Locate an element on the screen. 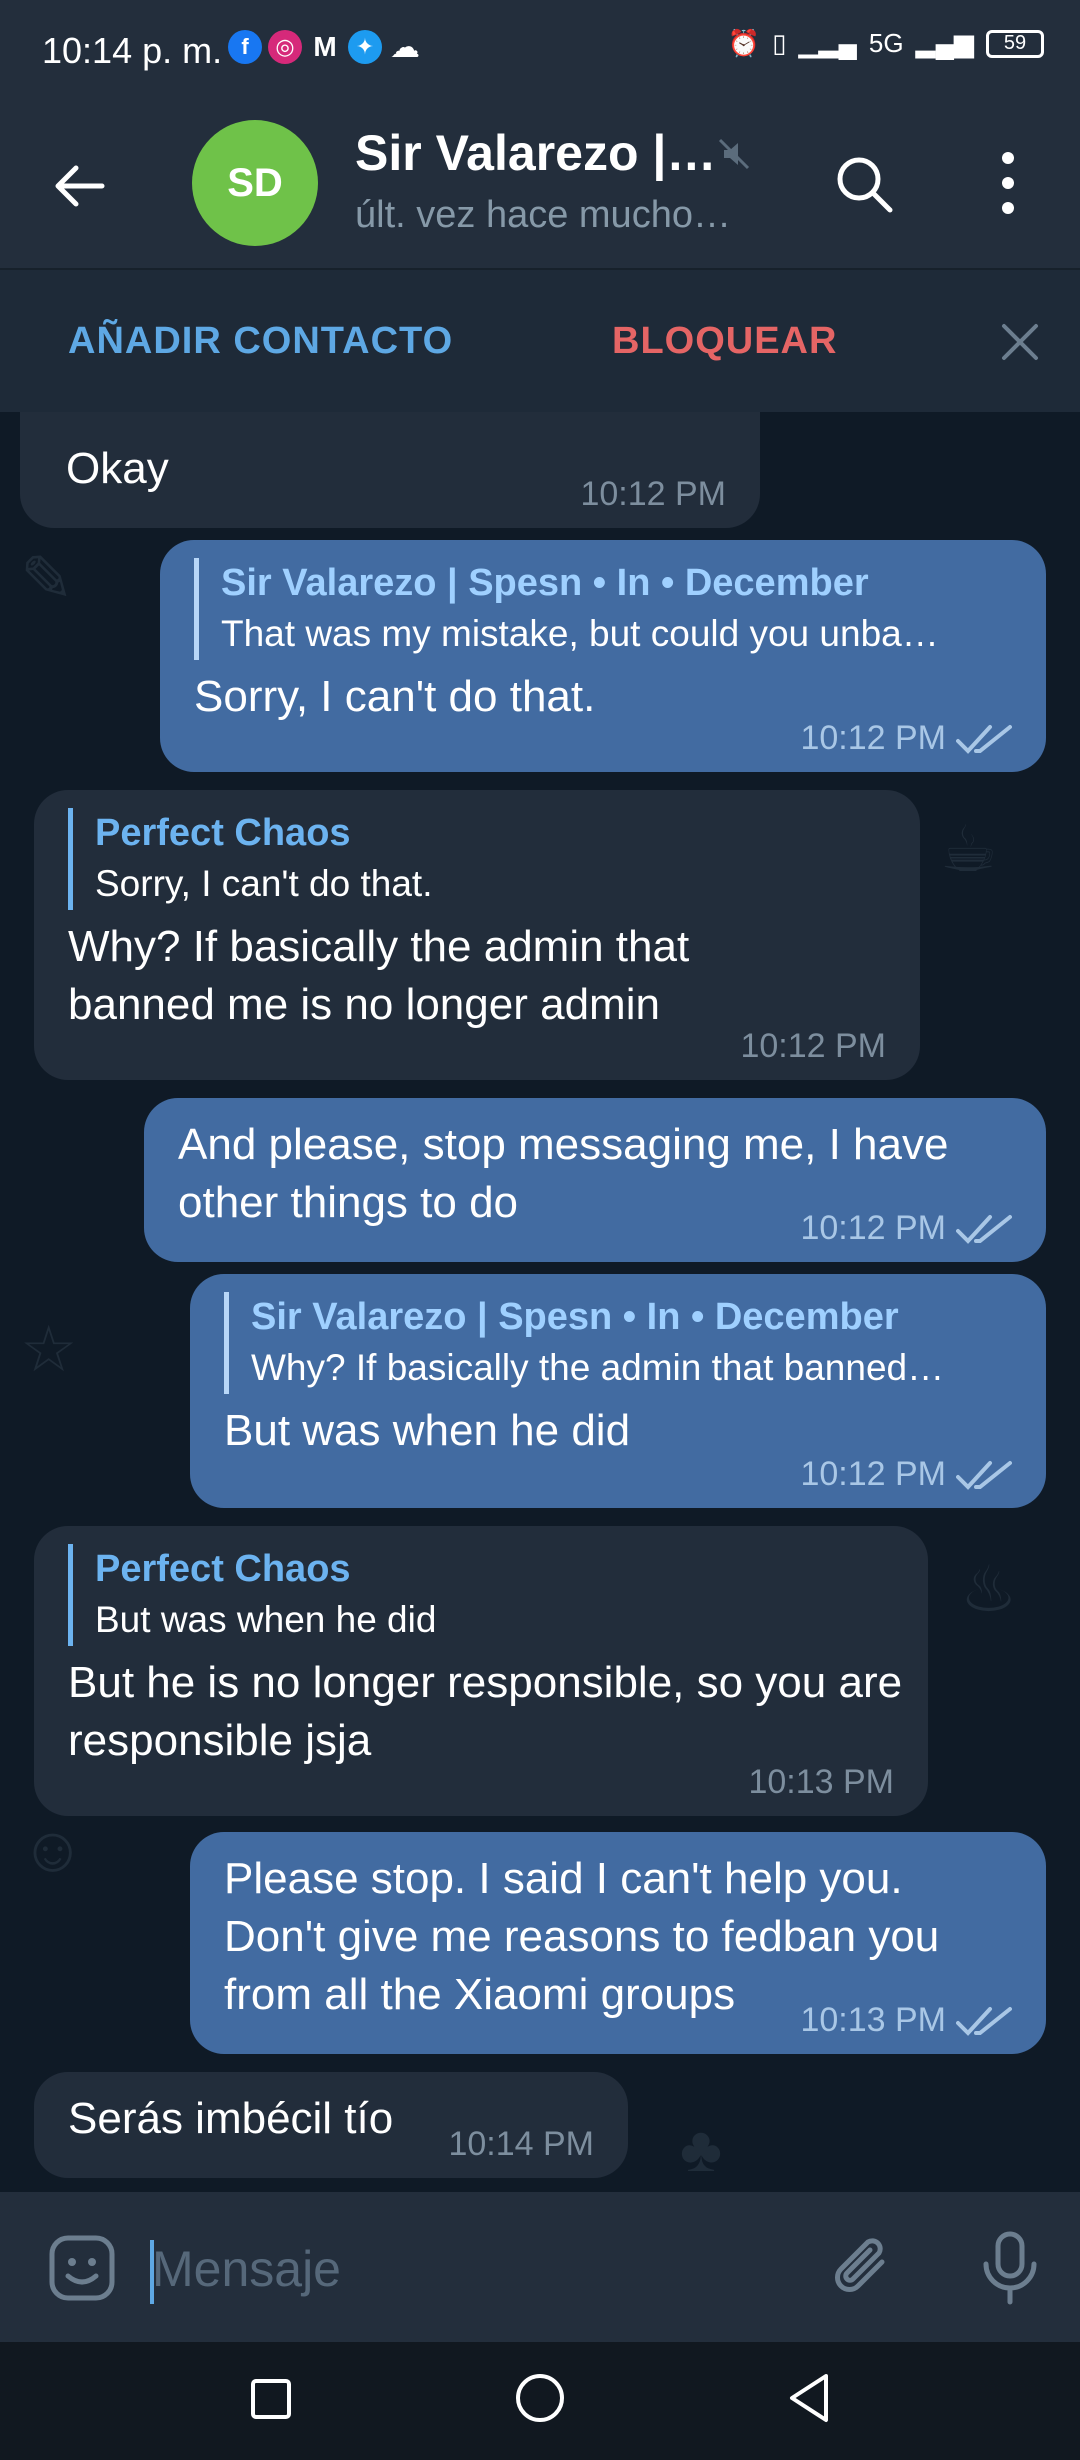 The height and width of the screenshot is (2460, 1080). muted-icon is located at coordinates (734, 154).